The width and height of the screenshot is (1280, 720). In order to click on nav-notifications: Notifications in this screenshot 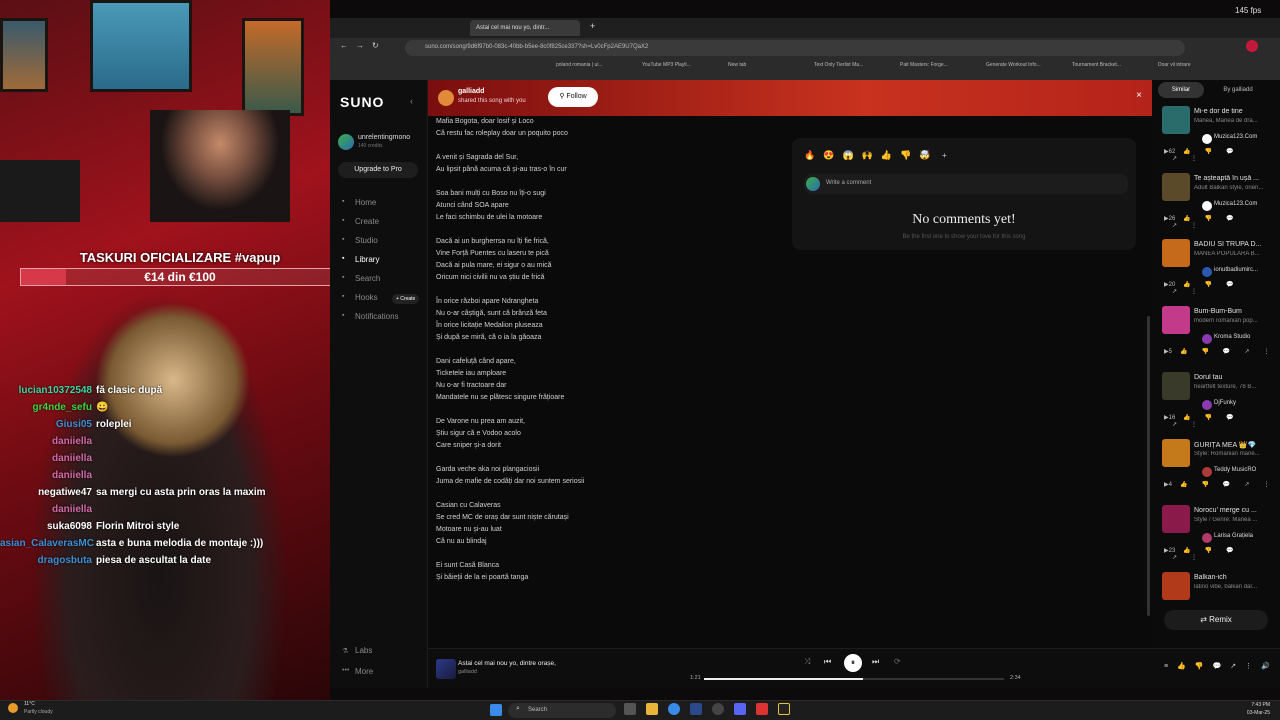, I will do `click(377, 316)`.